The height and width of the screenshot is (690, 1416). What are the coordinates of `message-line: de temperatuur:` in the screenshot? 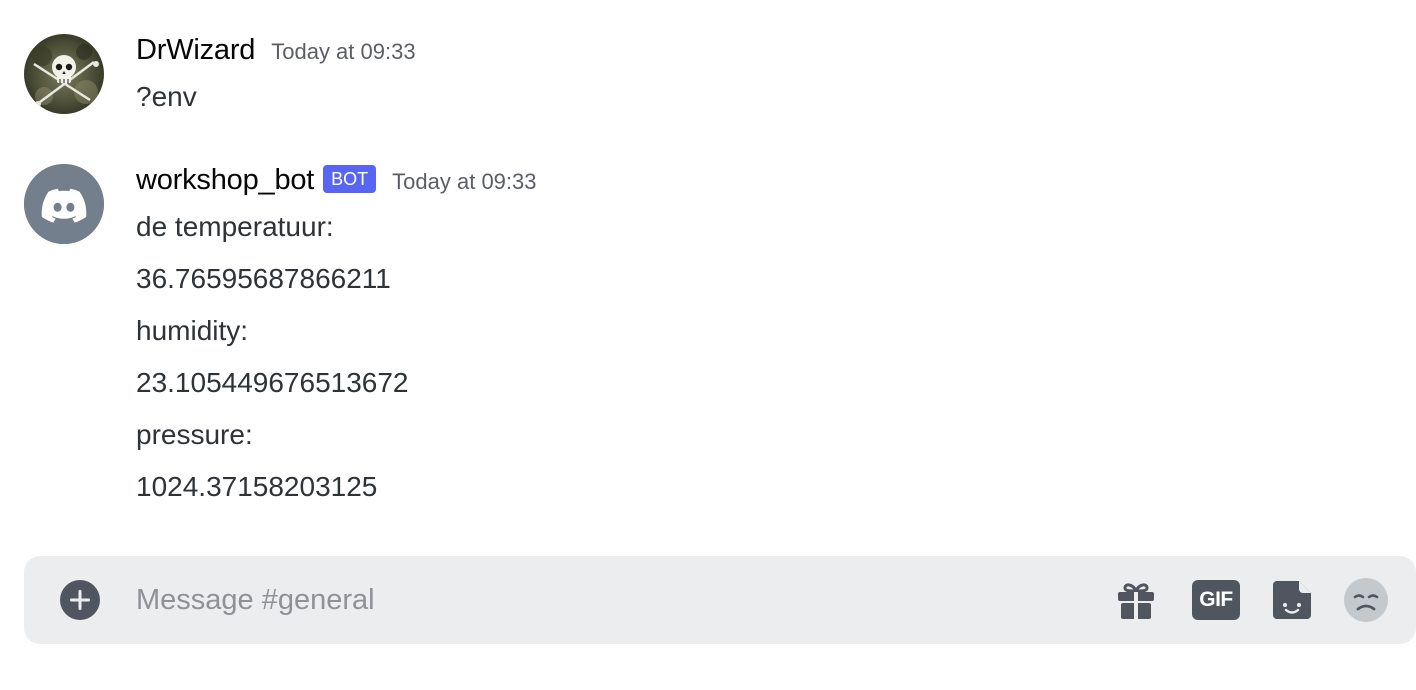 It's located at (235, 226).